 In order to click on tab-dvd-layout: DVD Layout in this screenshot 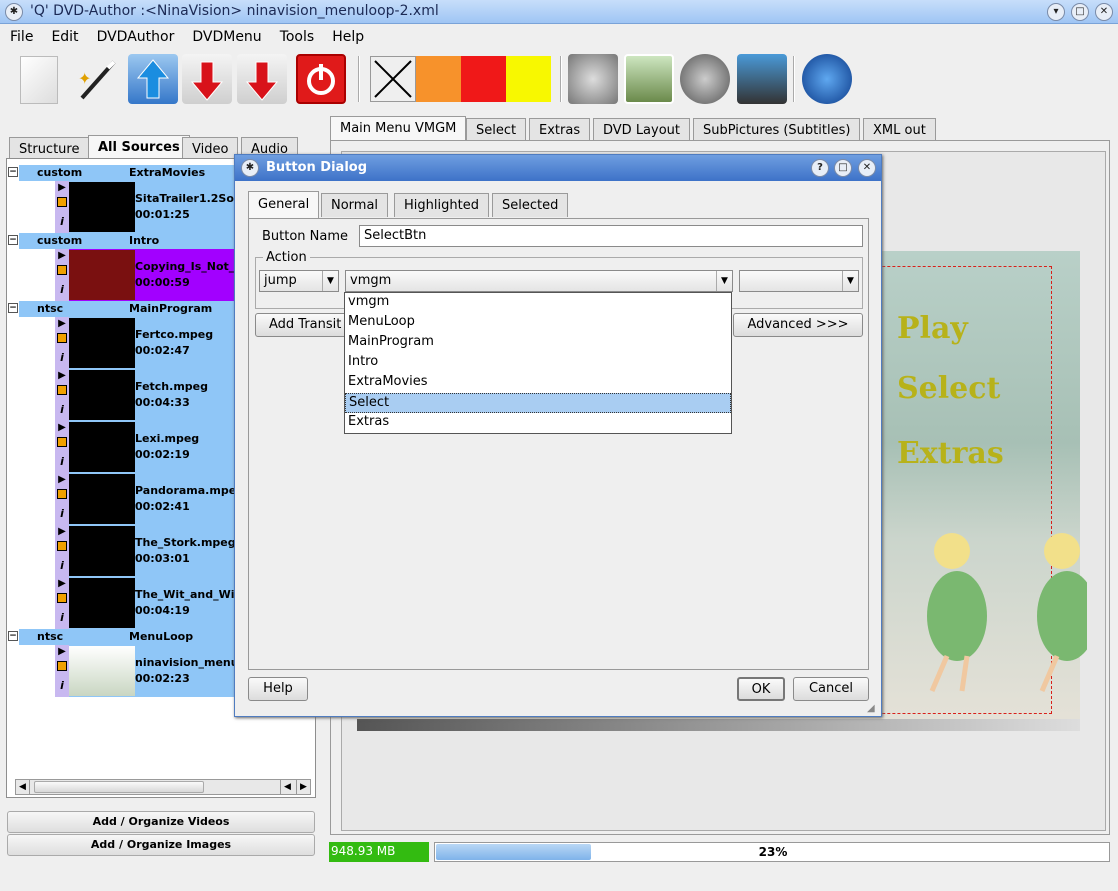, I will do `click(642, 130)`.